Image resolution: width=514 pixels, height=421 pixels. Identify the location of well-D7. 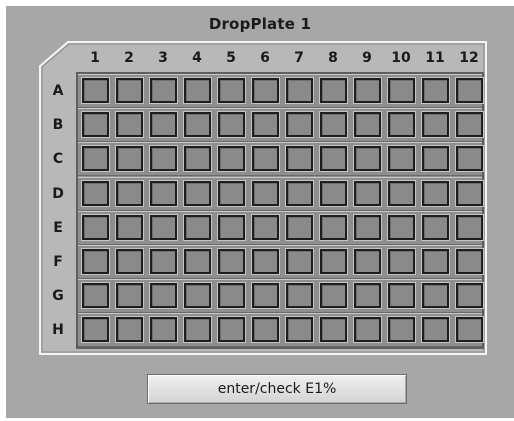
(299, 193).